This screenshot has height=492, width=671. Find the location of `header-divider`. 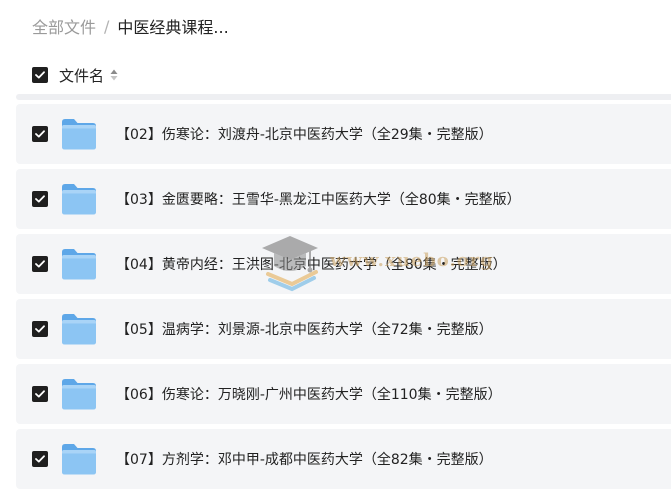

header-divider is located at coordinates (343, 97).